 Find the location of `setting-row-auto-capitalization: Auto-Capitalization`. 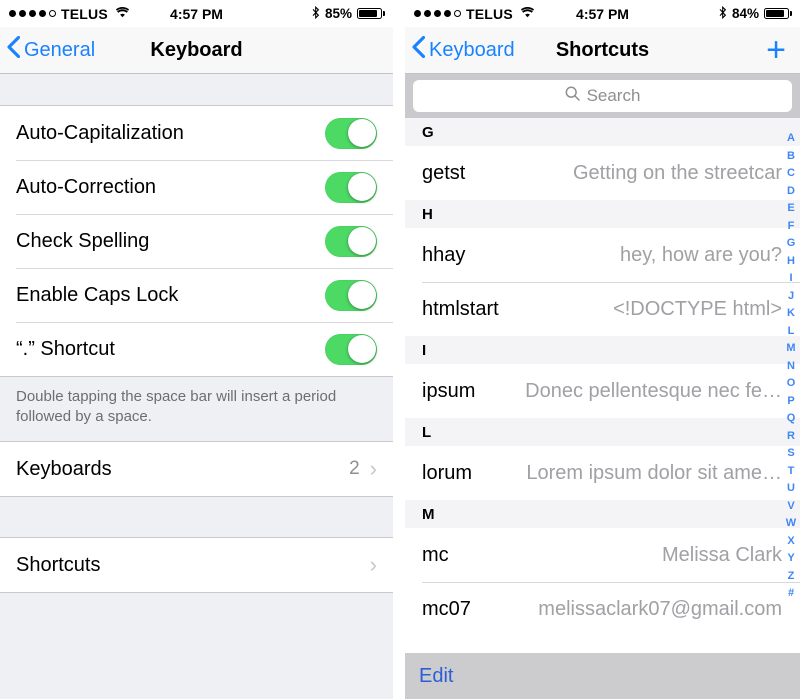

setting-row-auto-capitalization: Auto-Capitalization is located at coordinates (196, 133).